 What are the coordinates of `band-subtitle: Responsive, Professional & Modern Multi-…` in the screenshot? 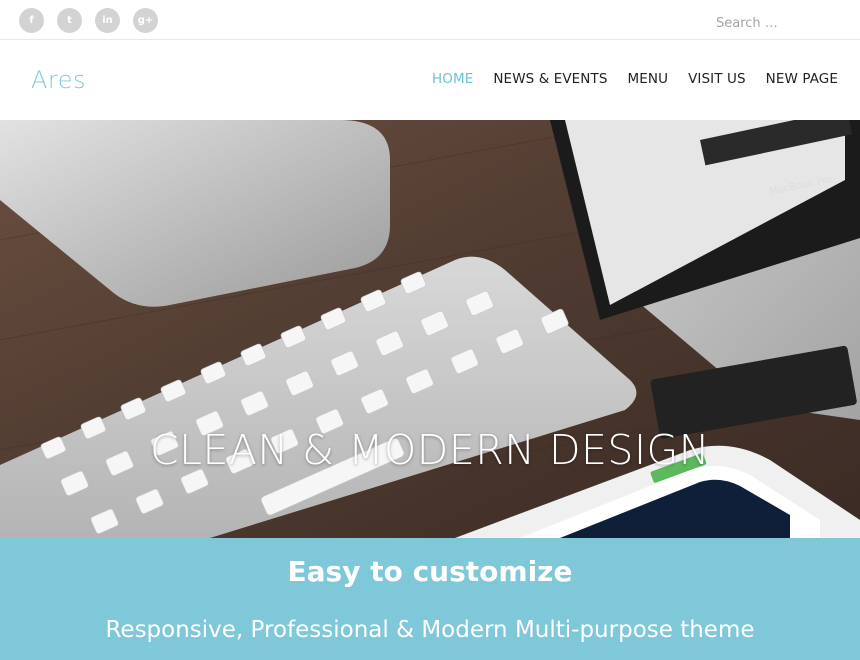 It's located at (430, 630).